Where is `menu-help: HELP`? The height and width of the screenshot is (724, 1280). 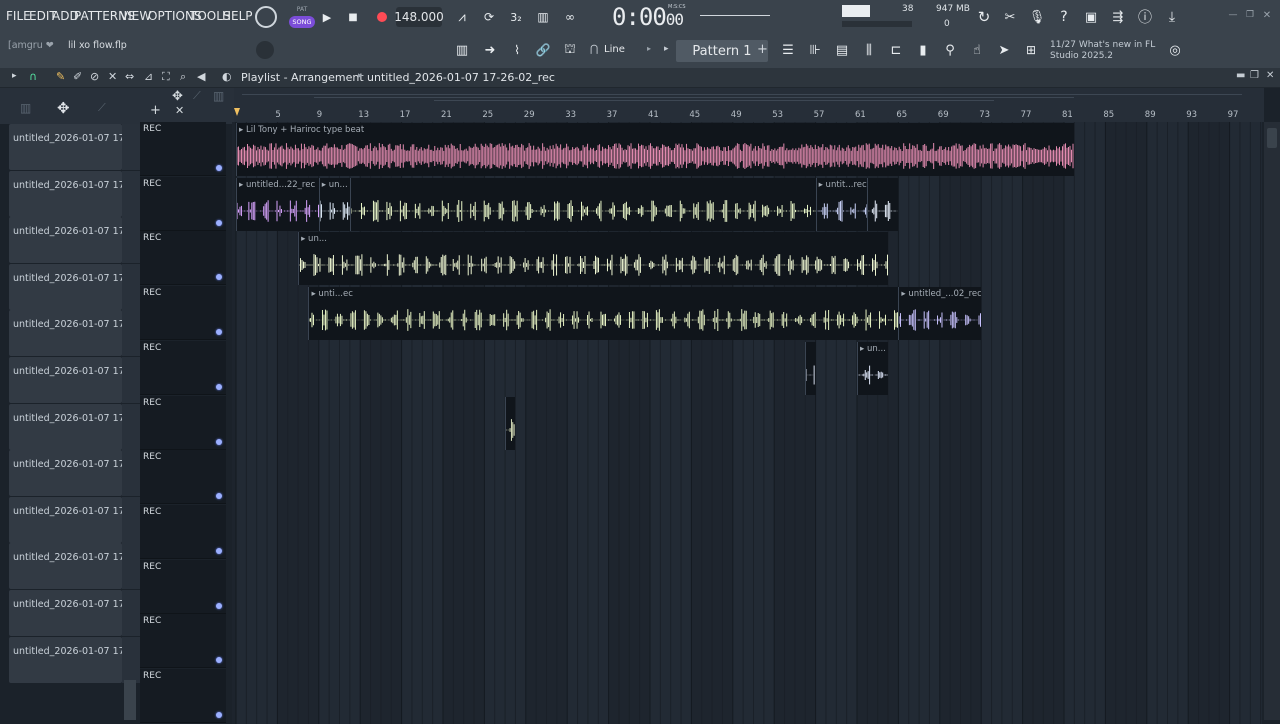 menu-help: HELP is located at coordinates (237, 16).